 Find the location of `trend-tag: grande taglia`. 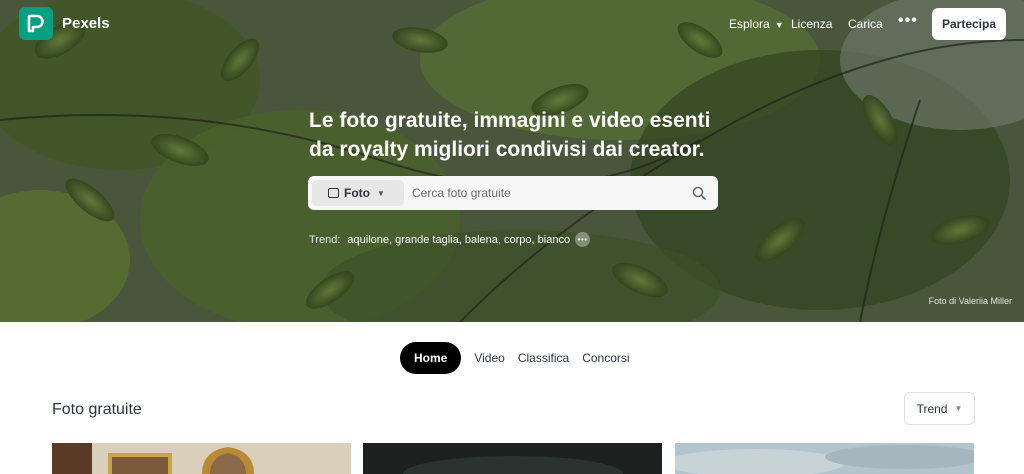

trend-tag: grande taglia is located at coordinates (427, 240).